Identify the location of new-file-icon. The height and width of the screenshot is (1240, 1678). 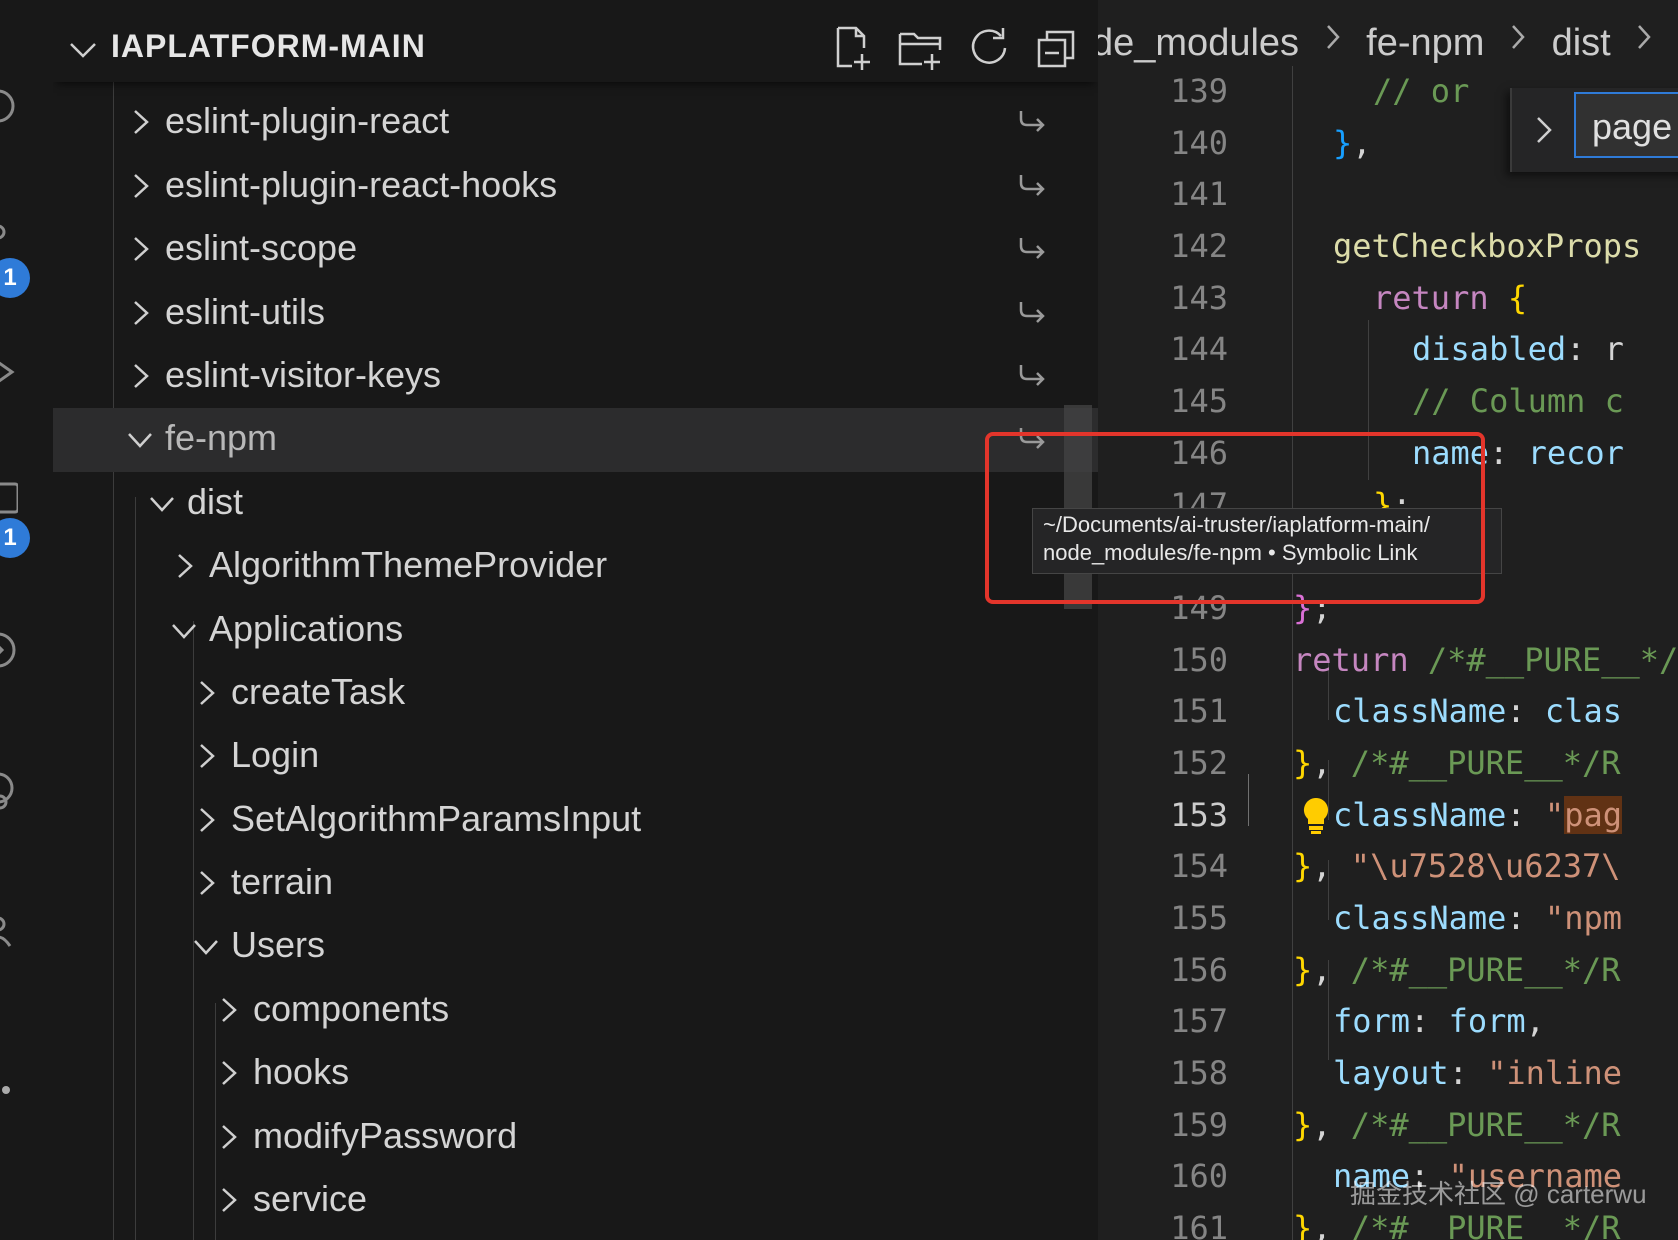
(852, 48).